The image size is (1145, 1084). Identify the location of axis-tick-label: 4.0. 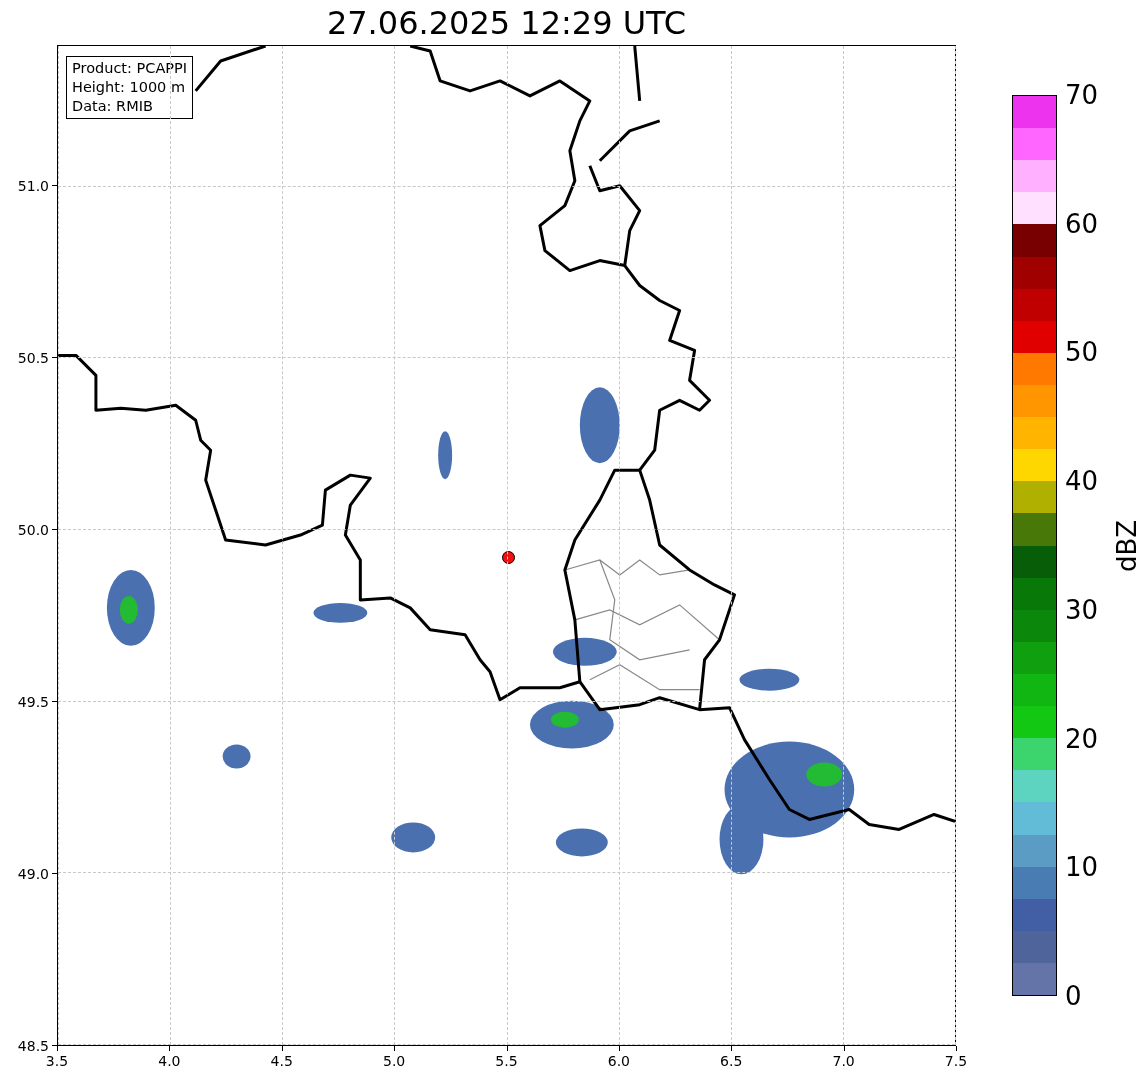
(169, 1061).